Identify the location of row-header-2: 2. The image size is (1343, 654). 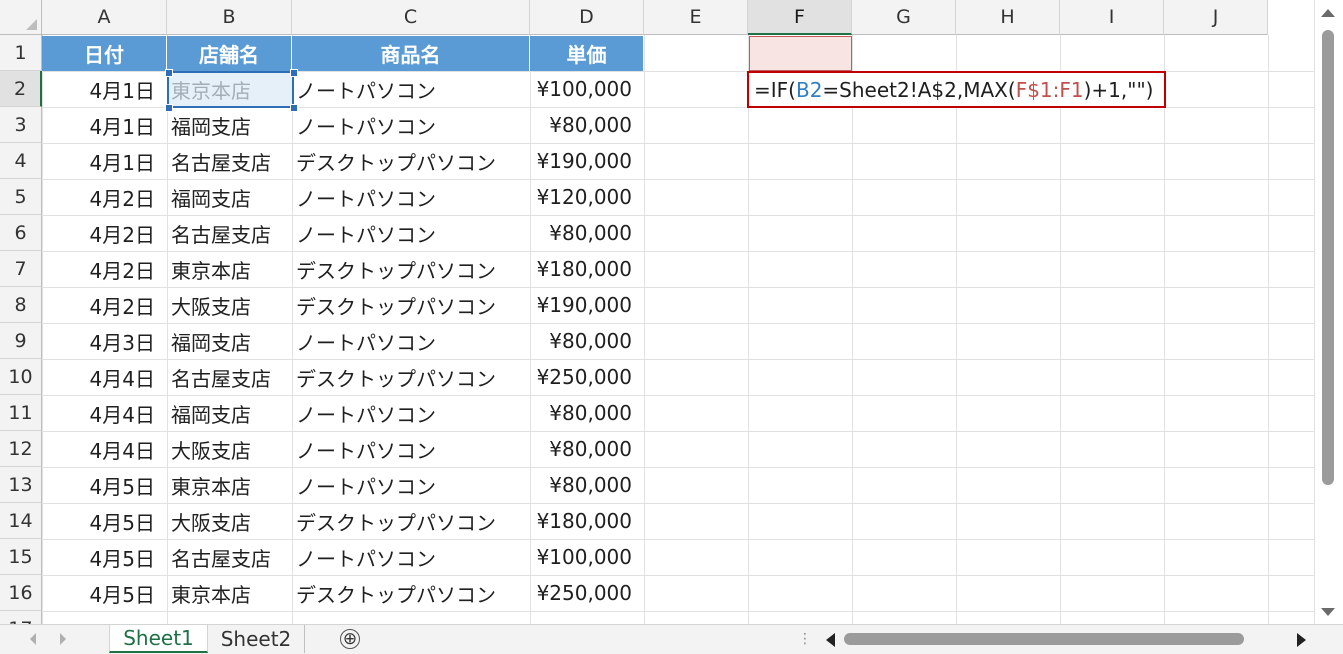
(21, 89).